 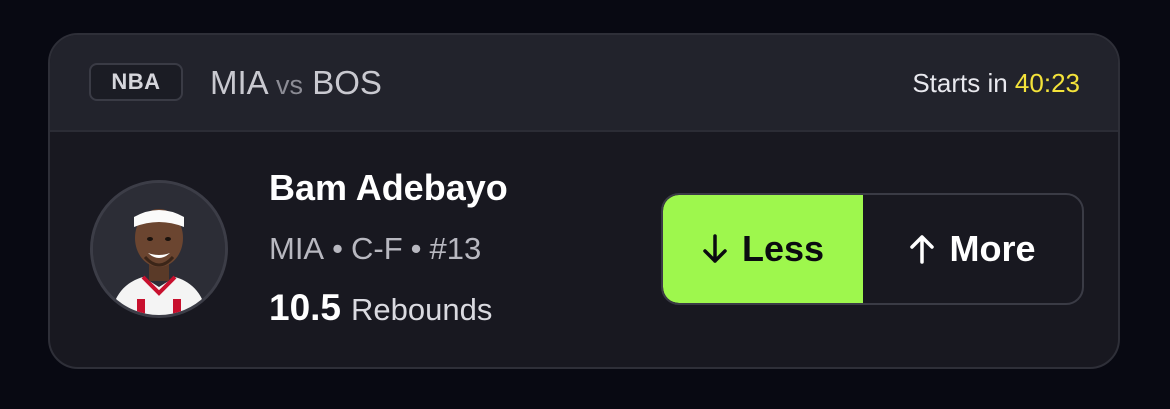 I want to click on player-number: #13, so click(x=455, y=248).